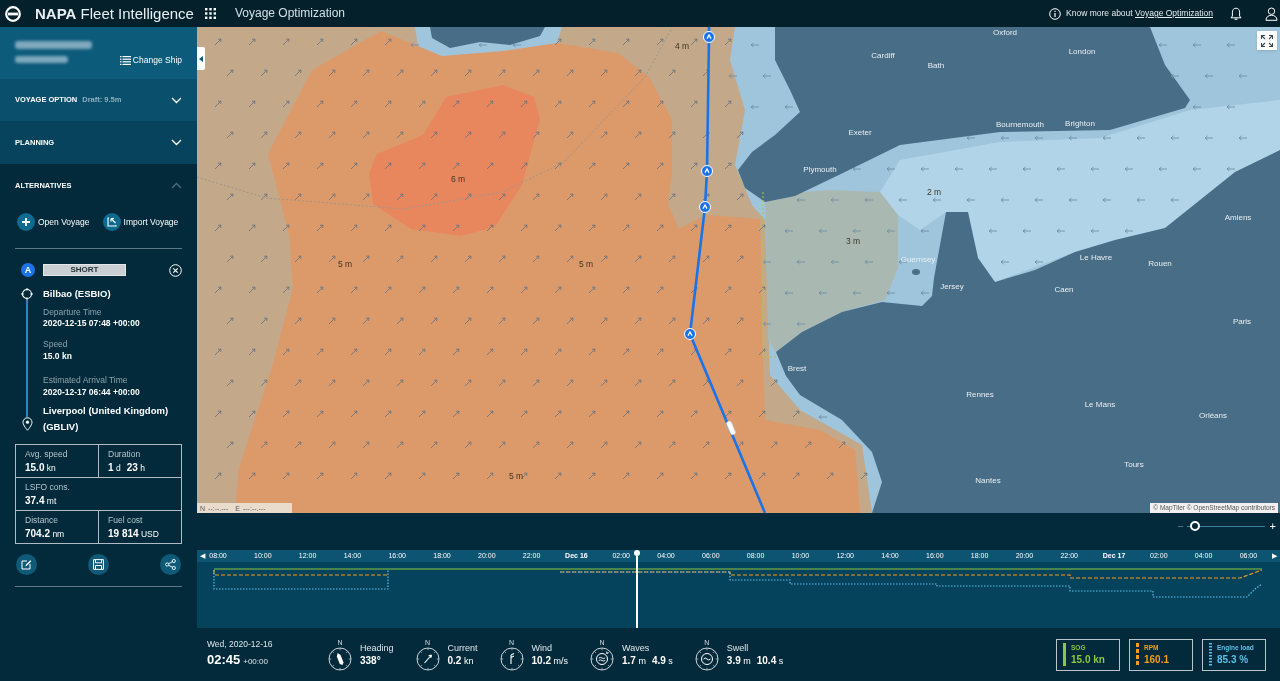  Describe the element at coordinates (114, 13) in the screenshot. I see `app-title: NAPA Fleet Intelligence` at that location.